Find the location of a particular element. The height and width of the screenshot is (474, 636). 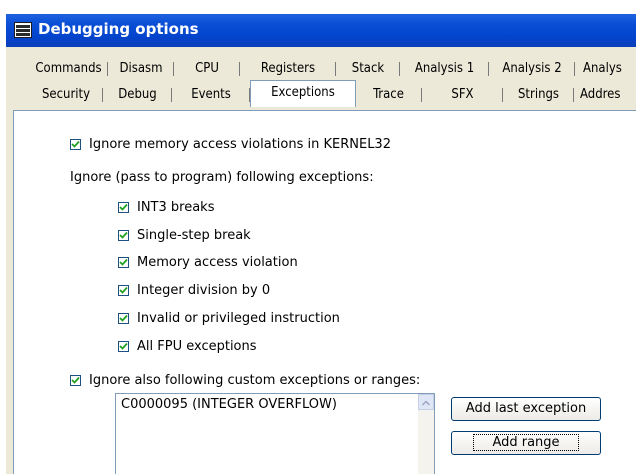

tab-exceptions: Exceptions is located at coordinates (303, 93).